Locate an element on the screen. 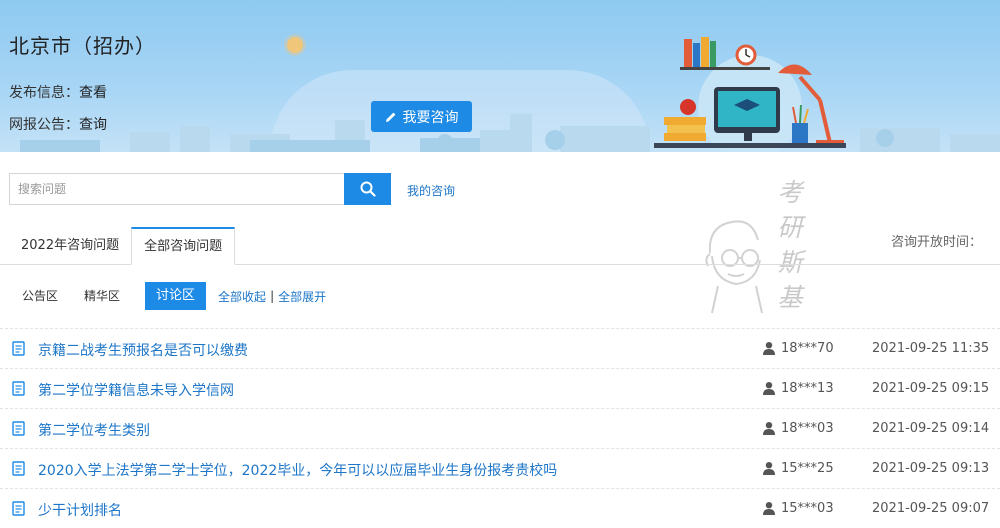 This screenshot has height=528, width=1000. expand-all-link: 全部展开 is located at coordinates (302, 296).